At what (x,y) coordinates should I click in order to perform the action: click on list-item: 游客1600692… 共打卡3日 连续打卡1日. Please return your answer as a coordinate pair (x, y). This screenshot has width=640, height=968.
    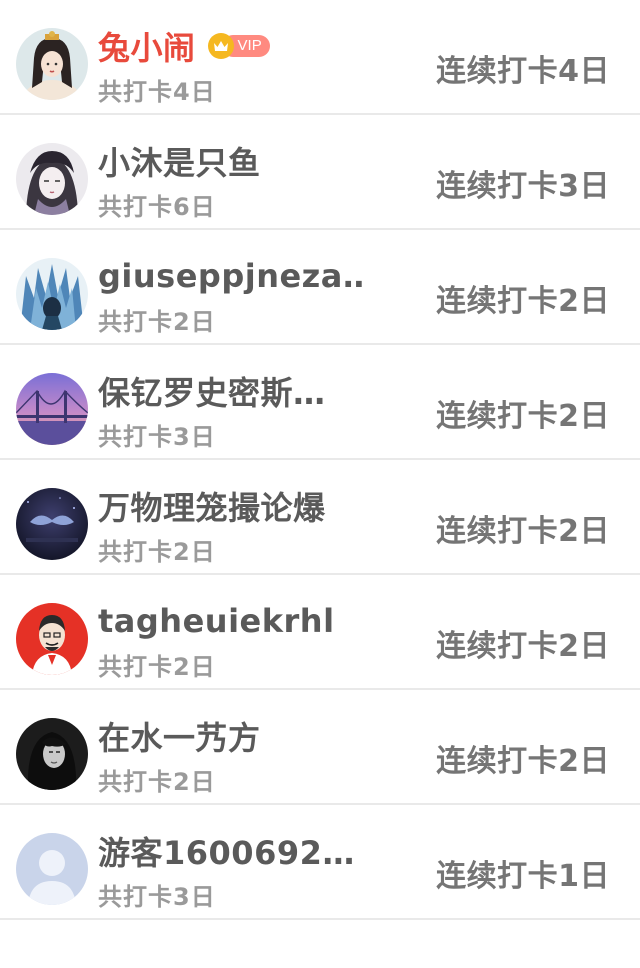
    Looking at the image, I should click on (320, 862).